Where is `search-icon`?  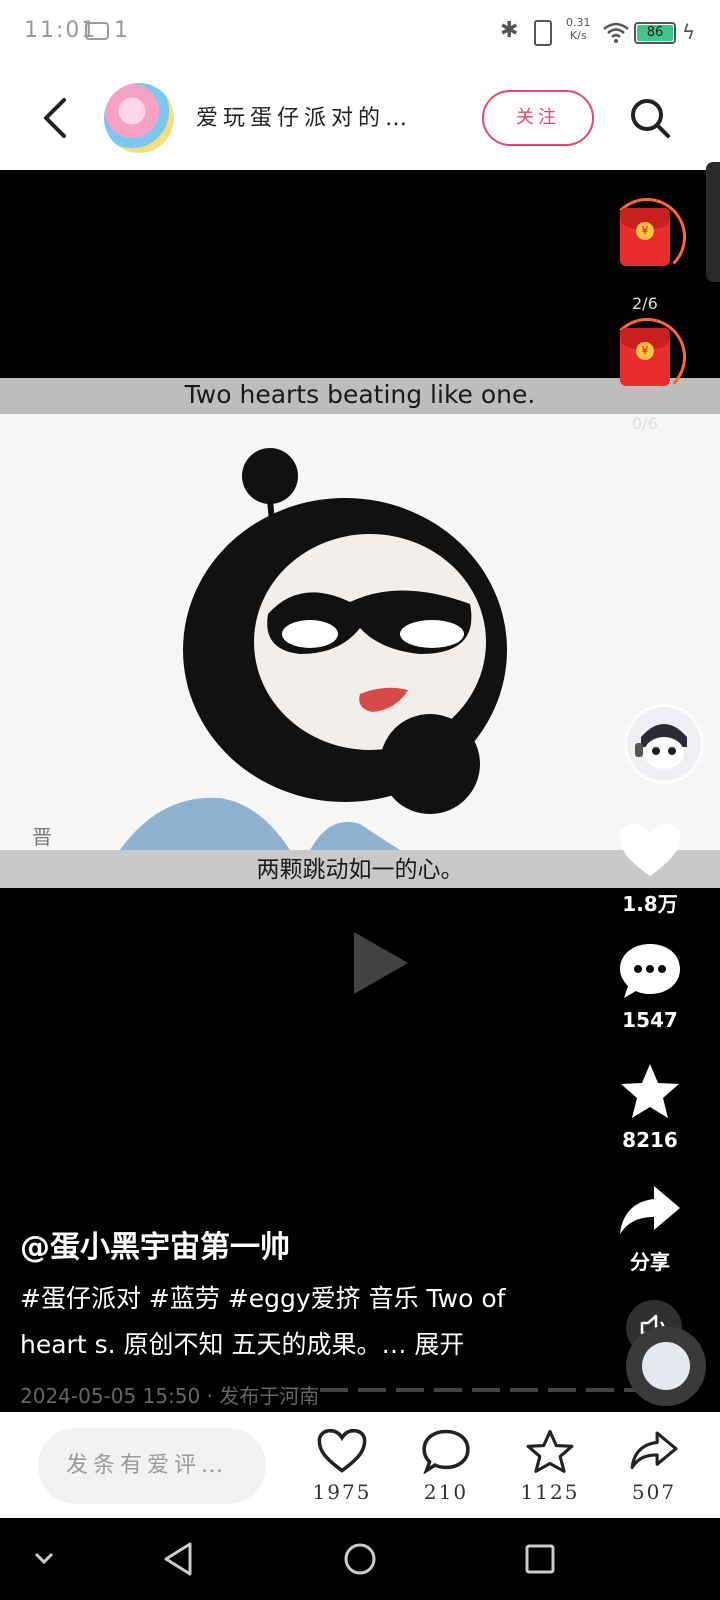 search-icon is located at coordinates (650, 118).